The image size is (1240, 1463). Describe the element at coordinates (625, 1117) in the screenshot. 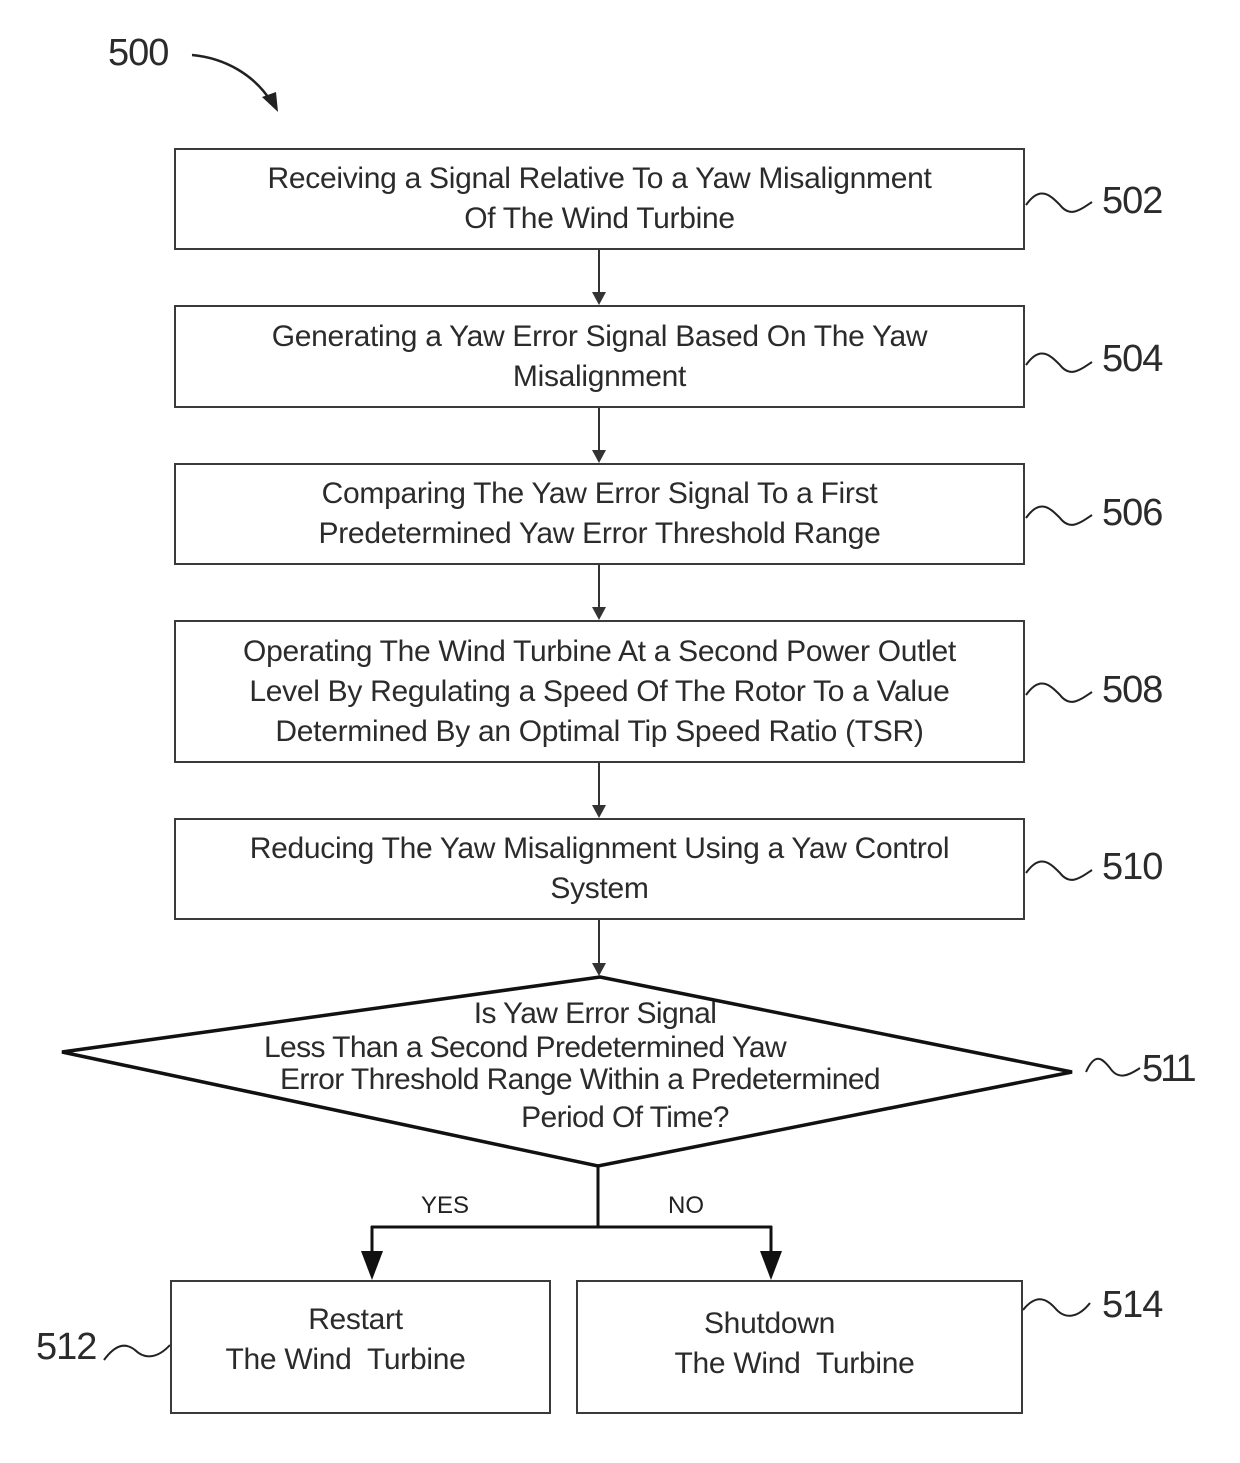

I see `decision-line-4: Period Of Time?` at that location.